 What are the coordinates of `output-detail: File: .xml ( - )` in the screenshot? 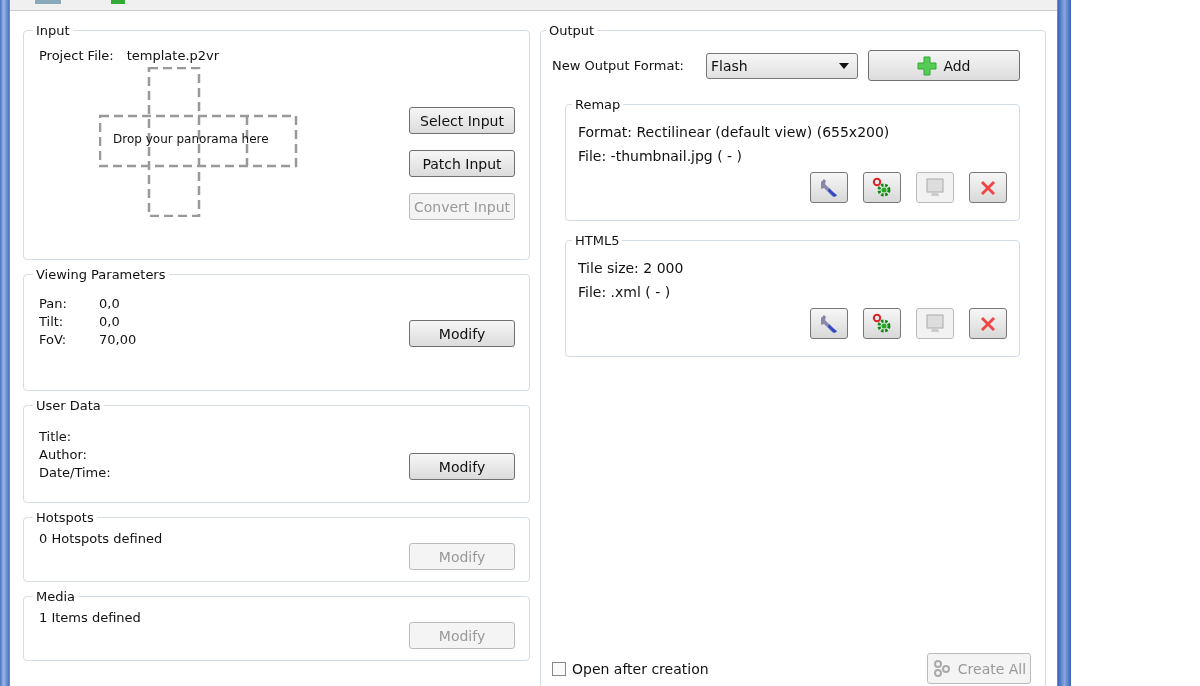 It's located at (625, 292).